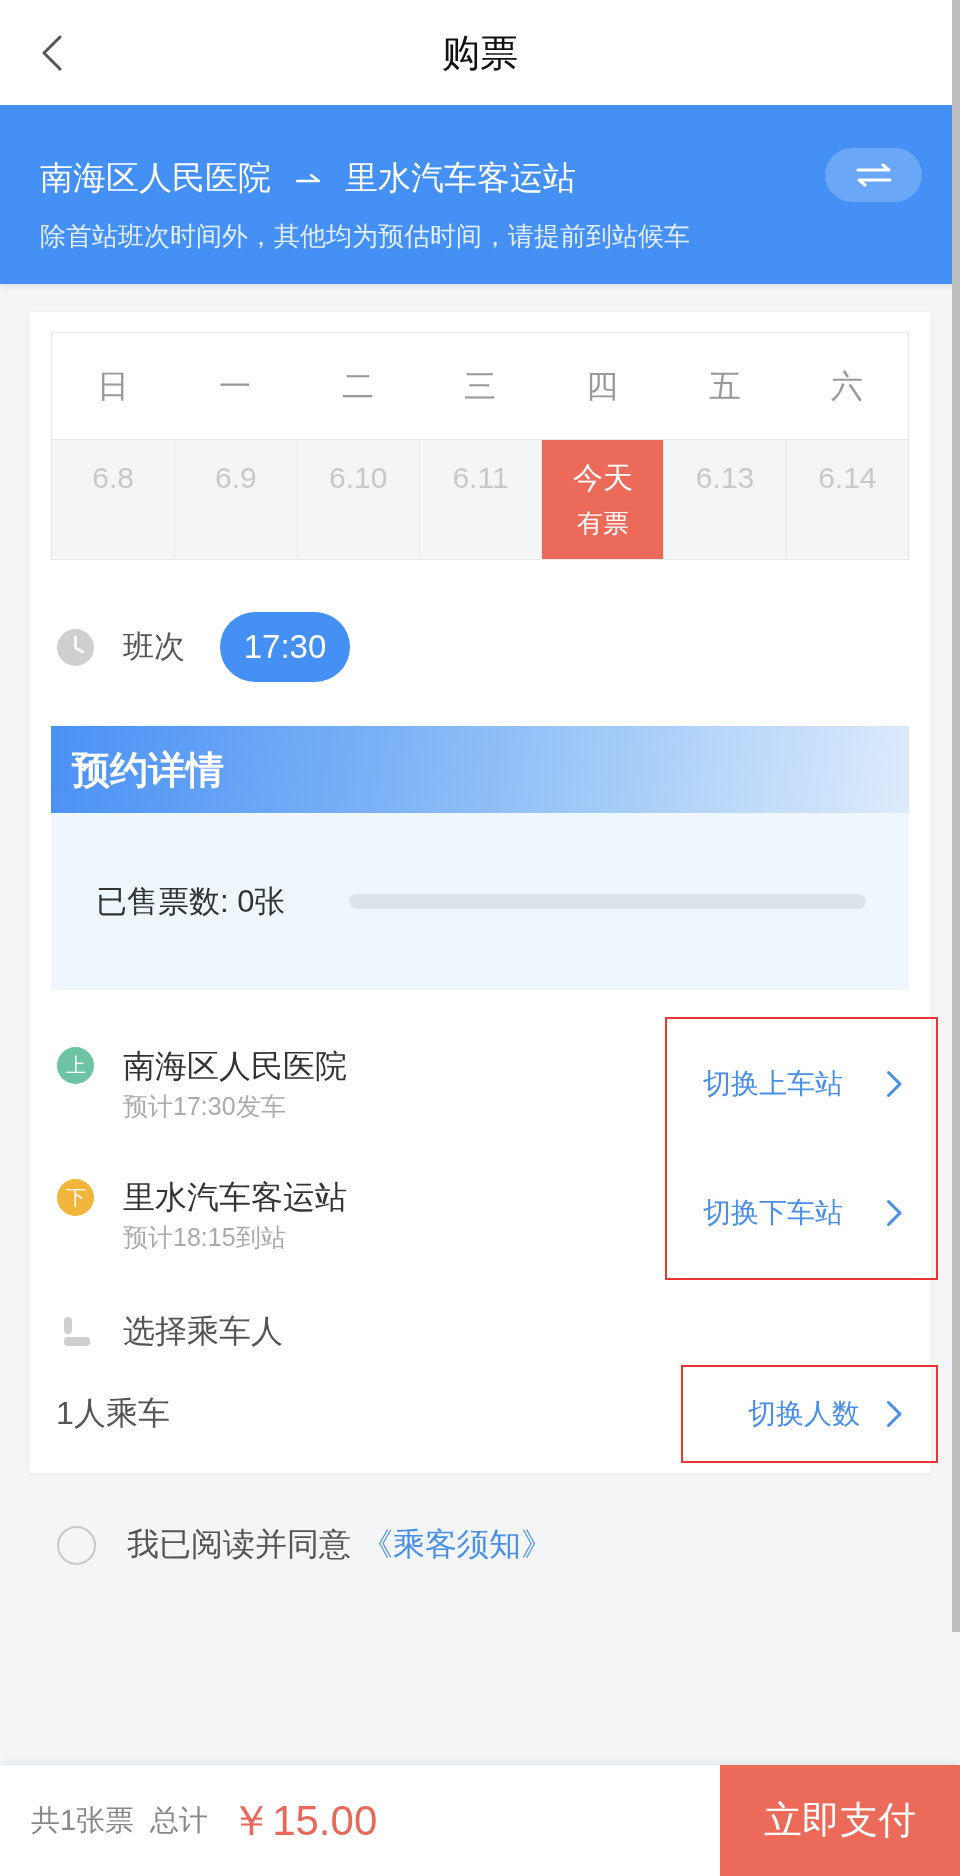  Describe the element at coordinates (602, 386) in the screenshot. I see `weekday-label: 四` at that location.